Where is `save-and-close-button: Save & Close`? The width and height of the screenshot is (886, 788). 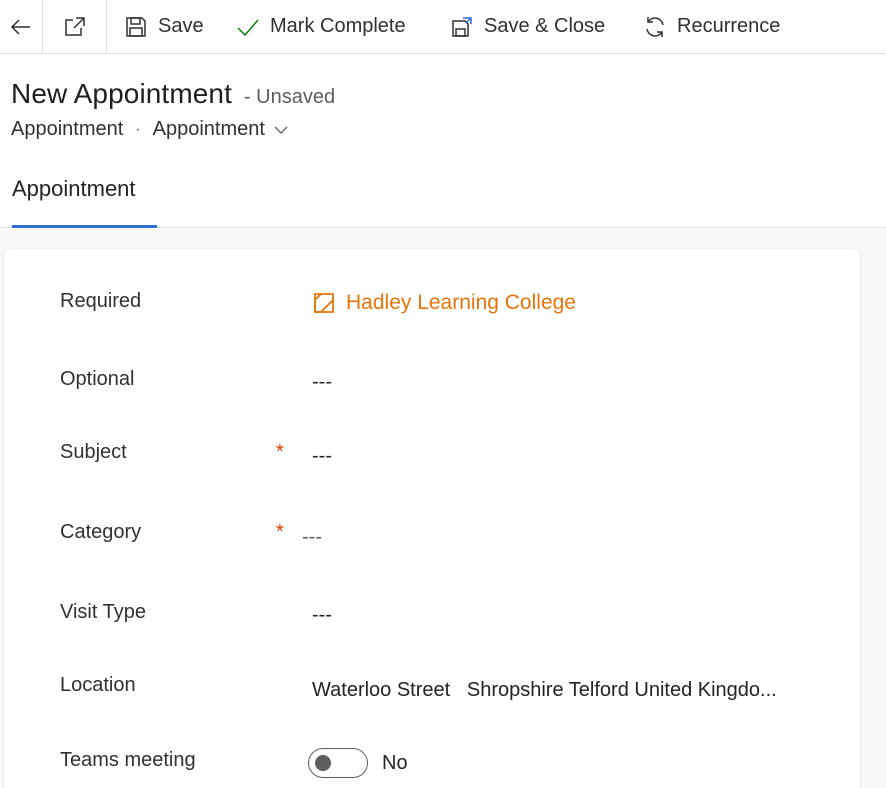 save-and-close-button: Save & Close is located at coordinates (527, 26).